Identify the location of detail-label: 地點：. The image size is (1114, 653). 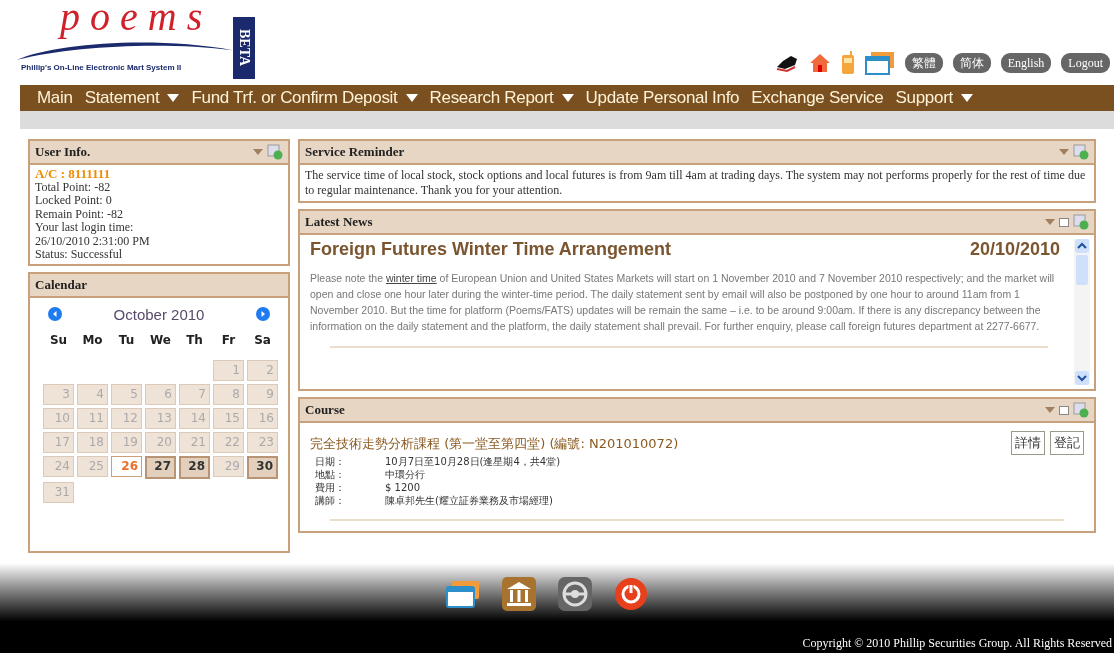
(330, 474).